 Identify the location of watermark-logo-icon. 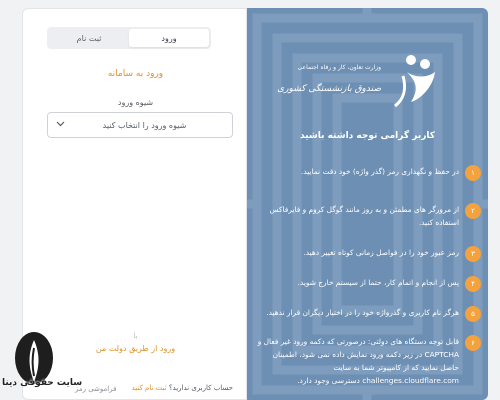
(34, 358).